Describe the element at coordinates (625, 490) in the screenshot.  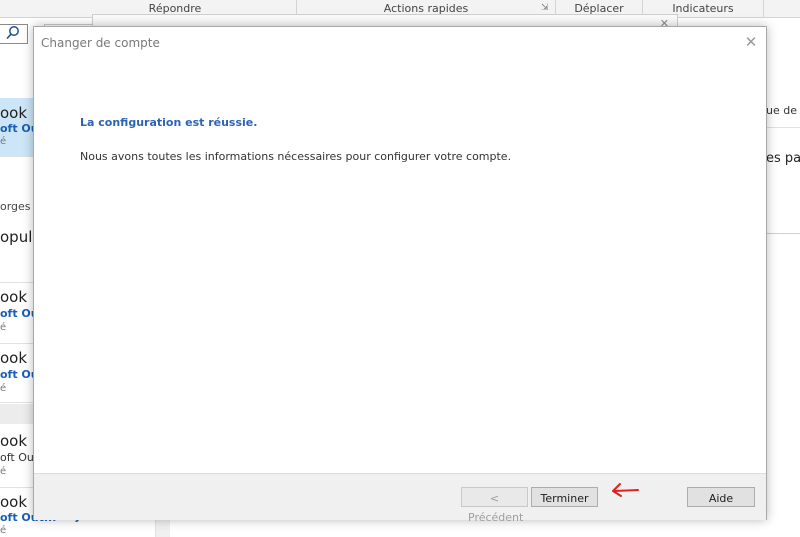
I see `red-arrow-annotation-icon` at that location.